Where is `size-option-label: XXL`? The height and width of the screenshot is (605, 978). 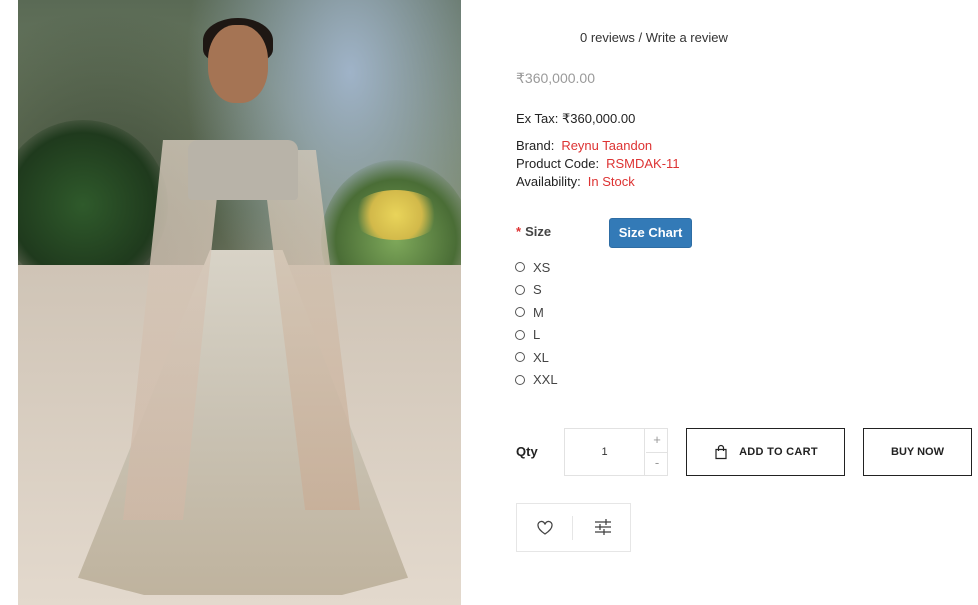 size-option-label: XXL is located at coordinates (545, 380).